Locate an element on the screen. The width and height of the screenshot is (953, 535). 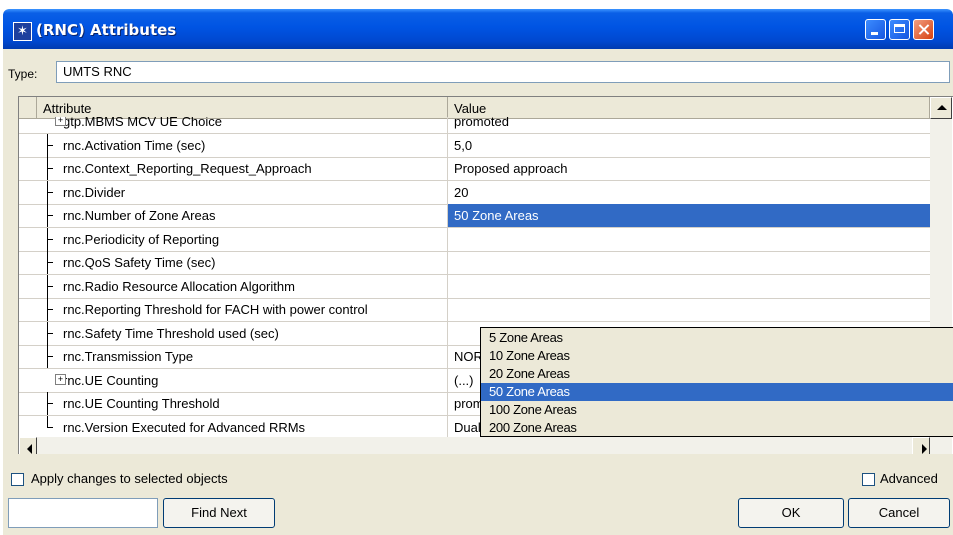
type-label: Type: is located at coordinates (23, 74).